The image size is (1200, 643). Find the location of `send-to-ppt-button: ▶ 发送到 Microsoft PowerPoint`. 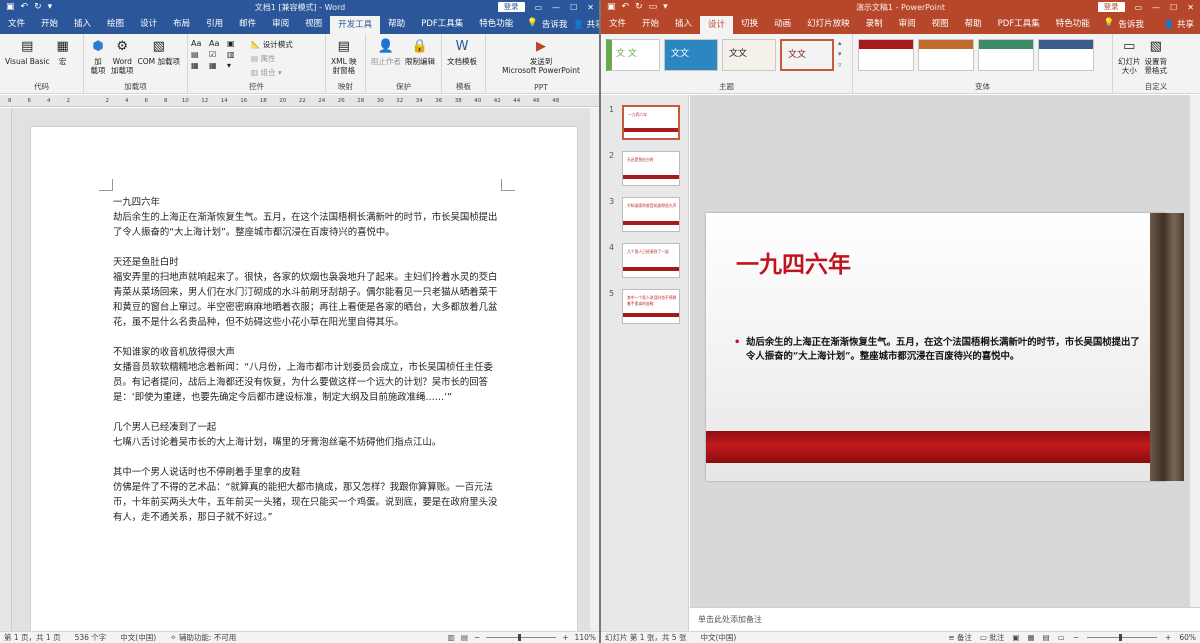

send-to-ppt-button: ▶ 发送到 Microsoft PowerPoint is located at coordinates (541, 56).